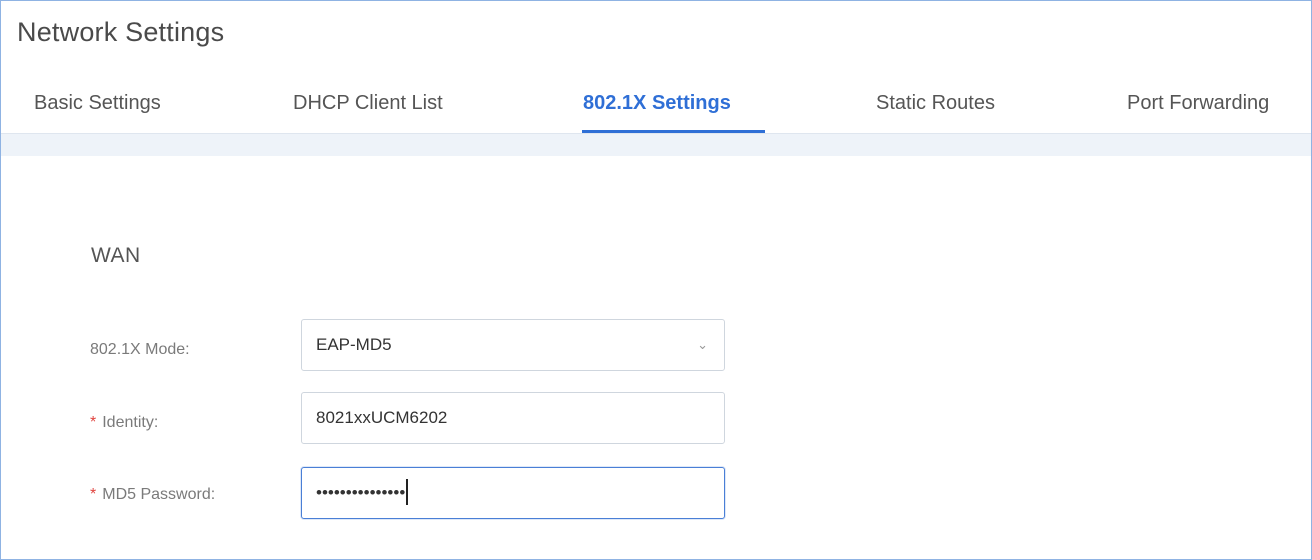 The height and width of the screenshot is (560, 1312). Describe the element at coordinates (407, 491) in the screenshot. I see `text-caret` at that location.